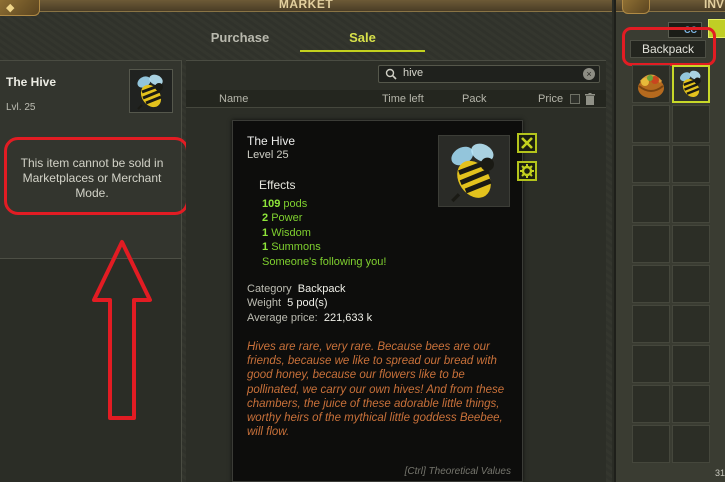 Image resolution: width=725 pixels, height=482 pixels. Describe the element at coordinates (268, 155) in the screenshot. I see `tooltip-item-level: Level 25` at that location.